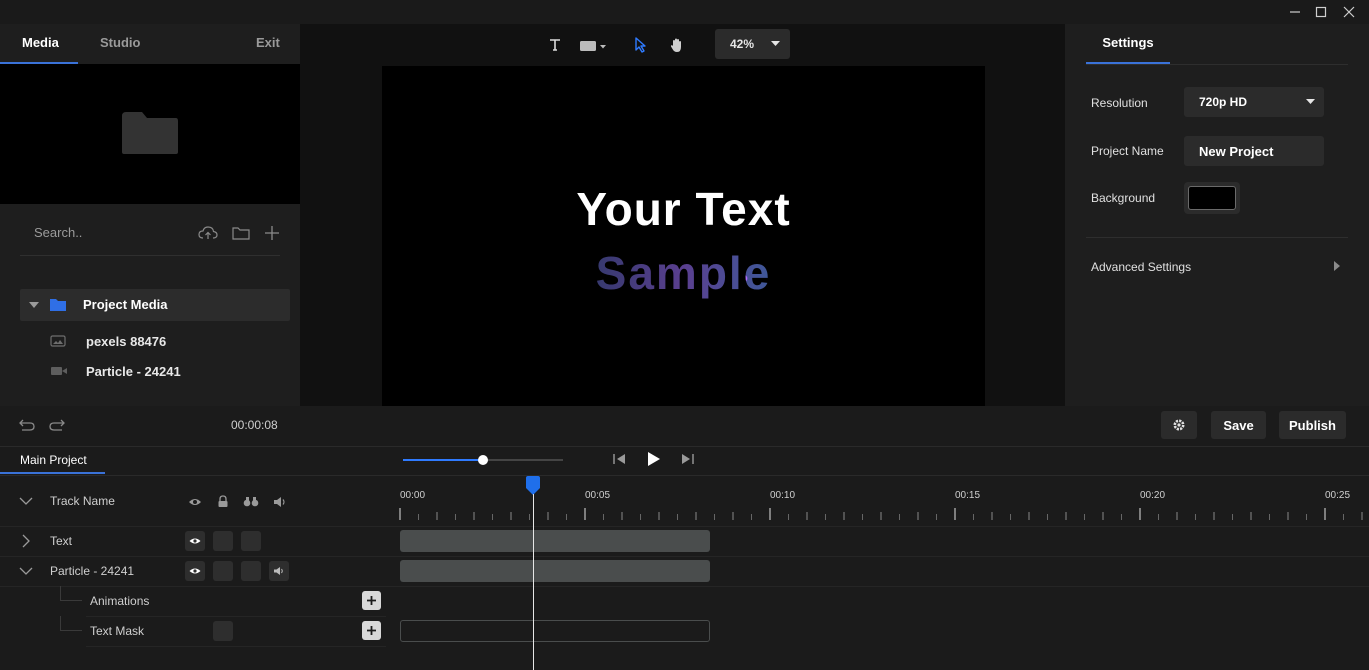 This screenshot has height=670, width=1369. I want to click on title-bar, so click(684, 12).